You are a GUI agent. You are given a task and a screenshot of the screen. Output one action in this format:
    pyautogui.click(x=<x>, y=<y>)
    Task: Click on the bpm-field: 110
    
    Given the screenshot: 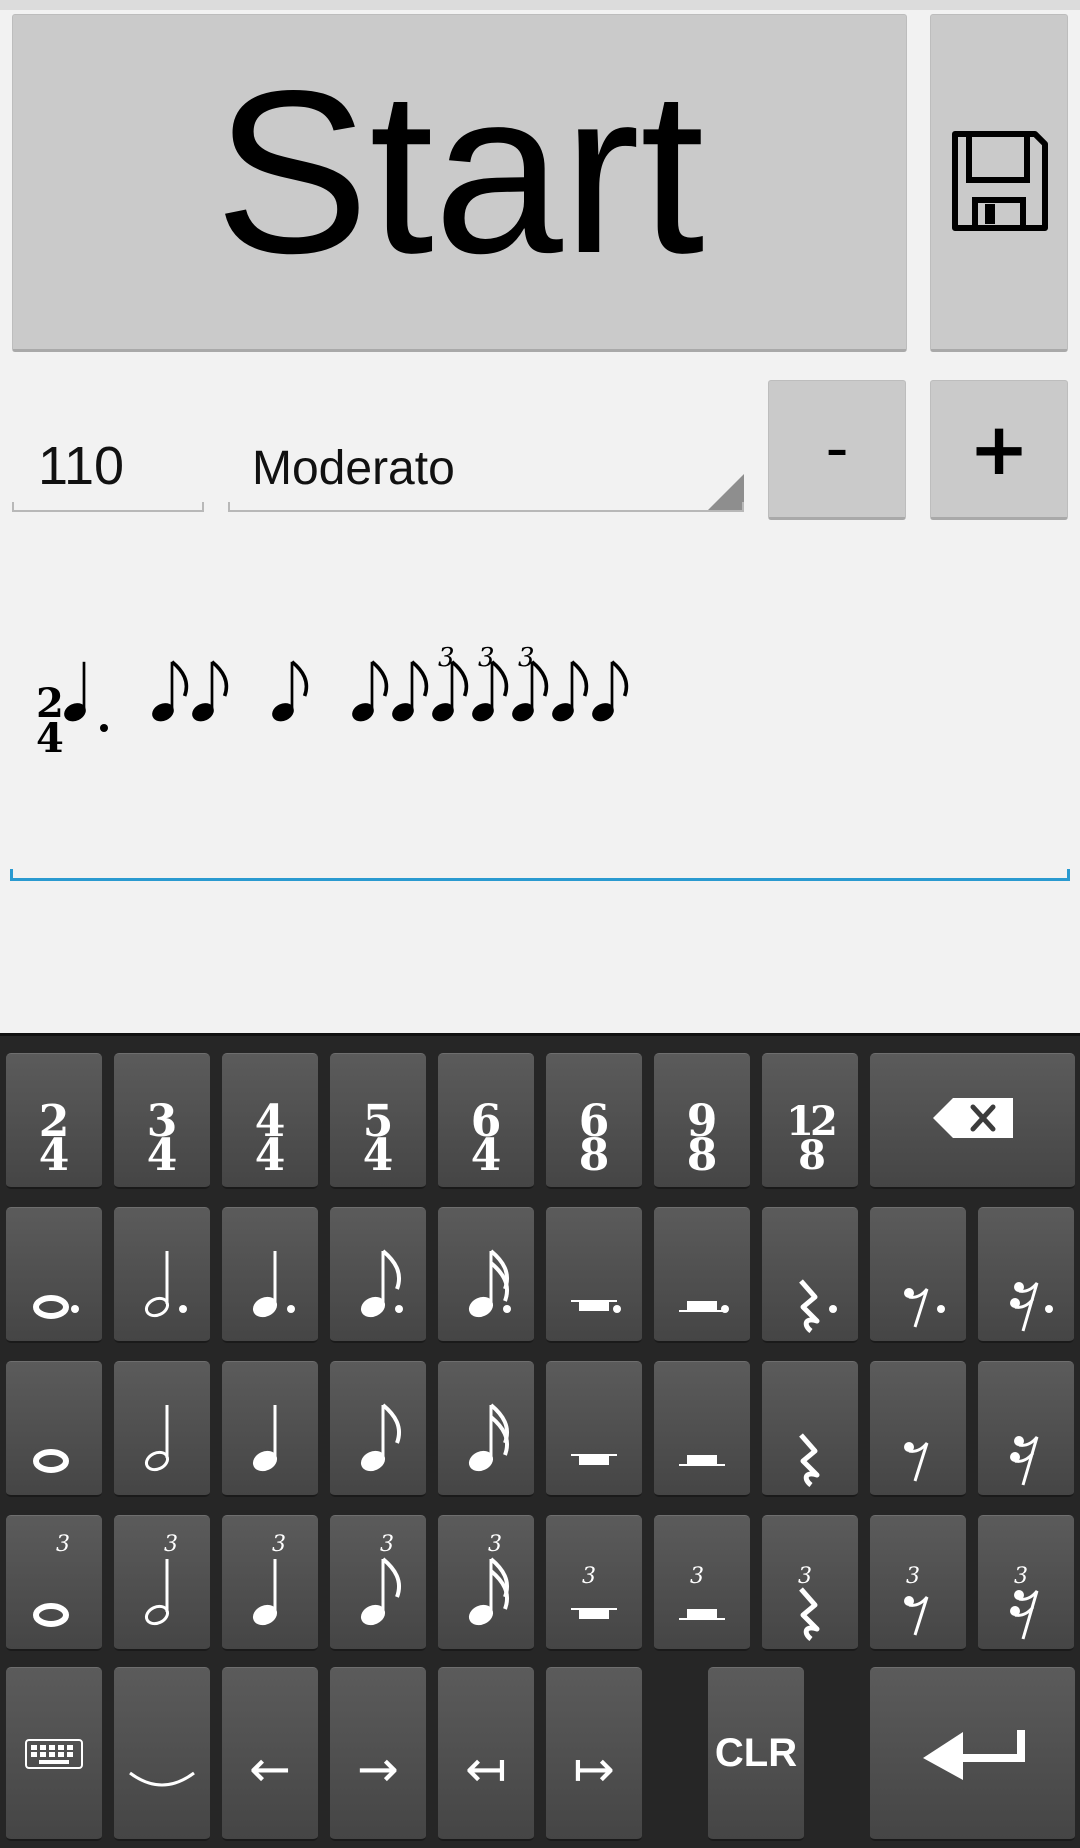 What is the action you would take?
    pyautogui.click(x=108, y=471)
    